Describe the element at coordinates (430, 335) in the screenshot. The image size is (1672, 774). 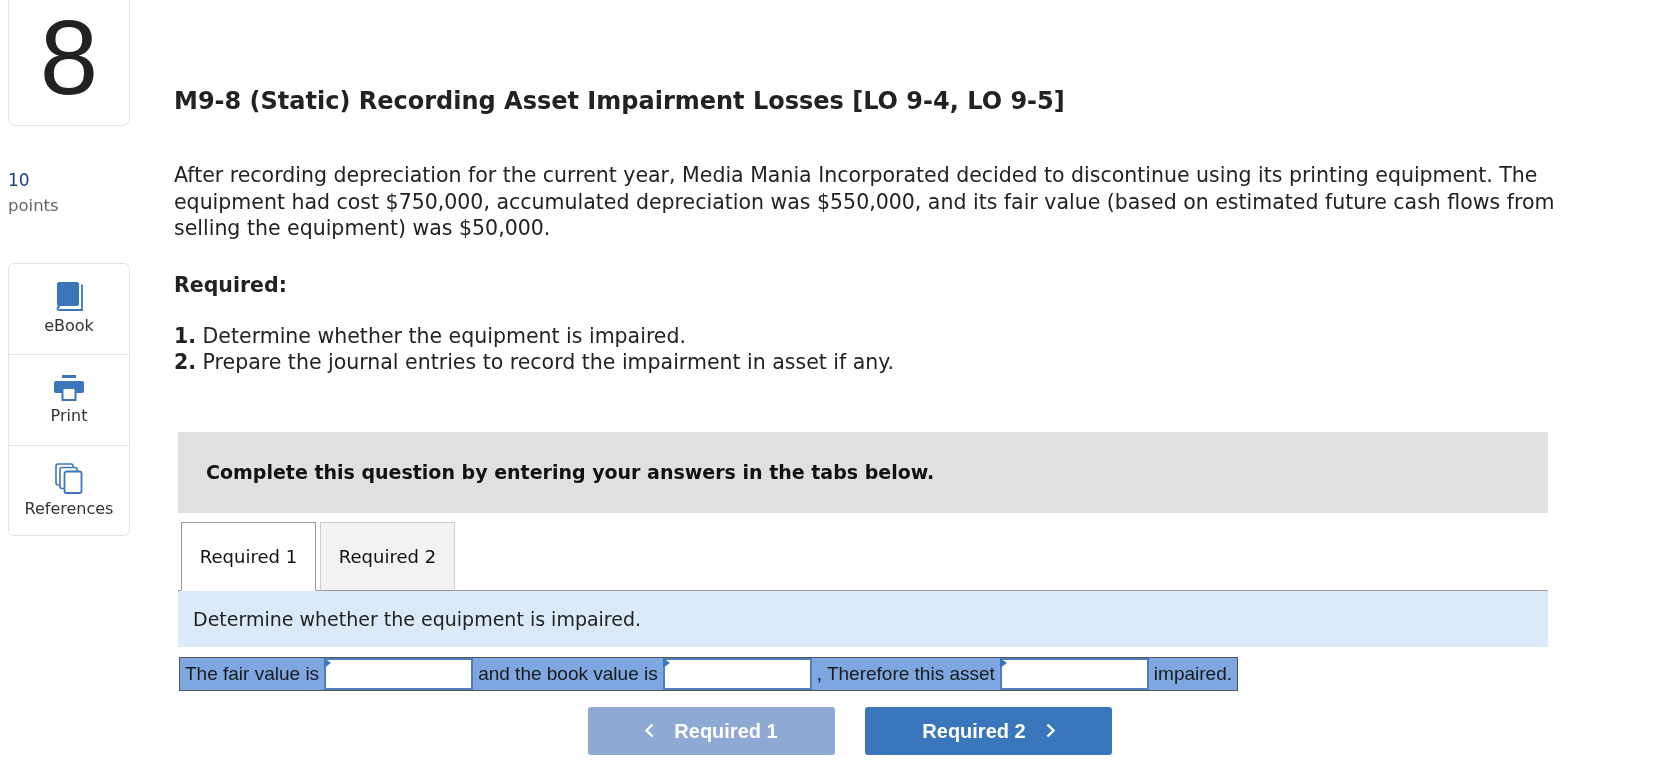
I see `requirement-item: 1. Determine whether the equipment is impaired.` at that location.